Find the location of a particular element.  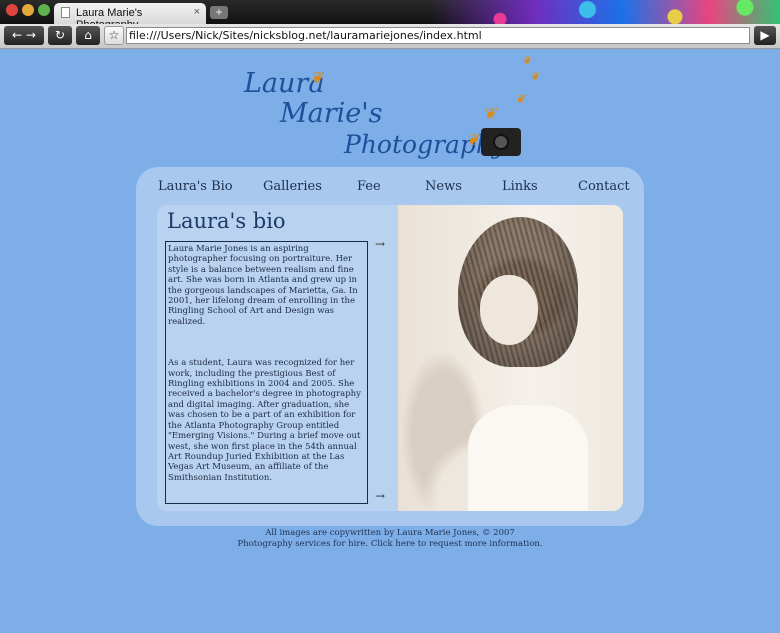

go-button: ▶ is located at coordinates (765, 35).